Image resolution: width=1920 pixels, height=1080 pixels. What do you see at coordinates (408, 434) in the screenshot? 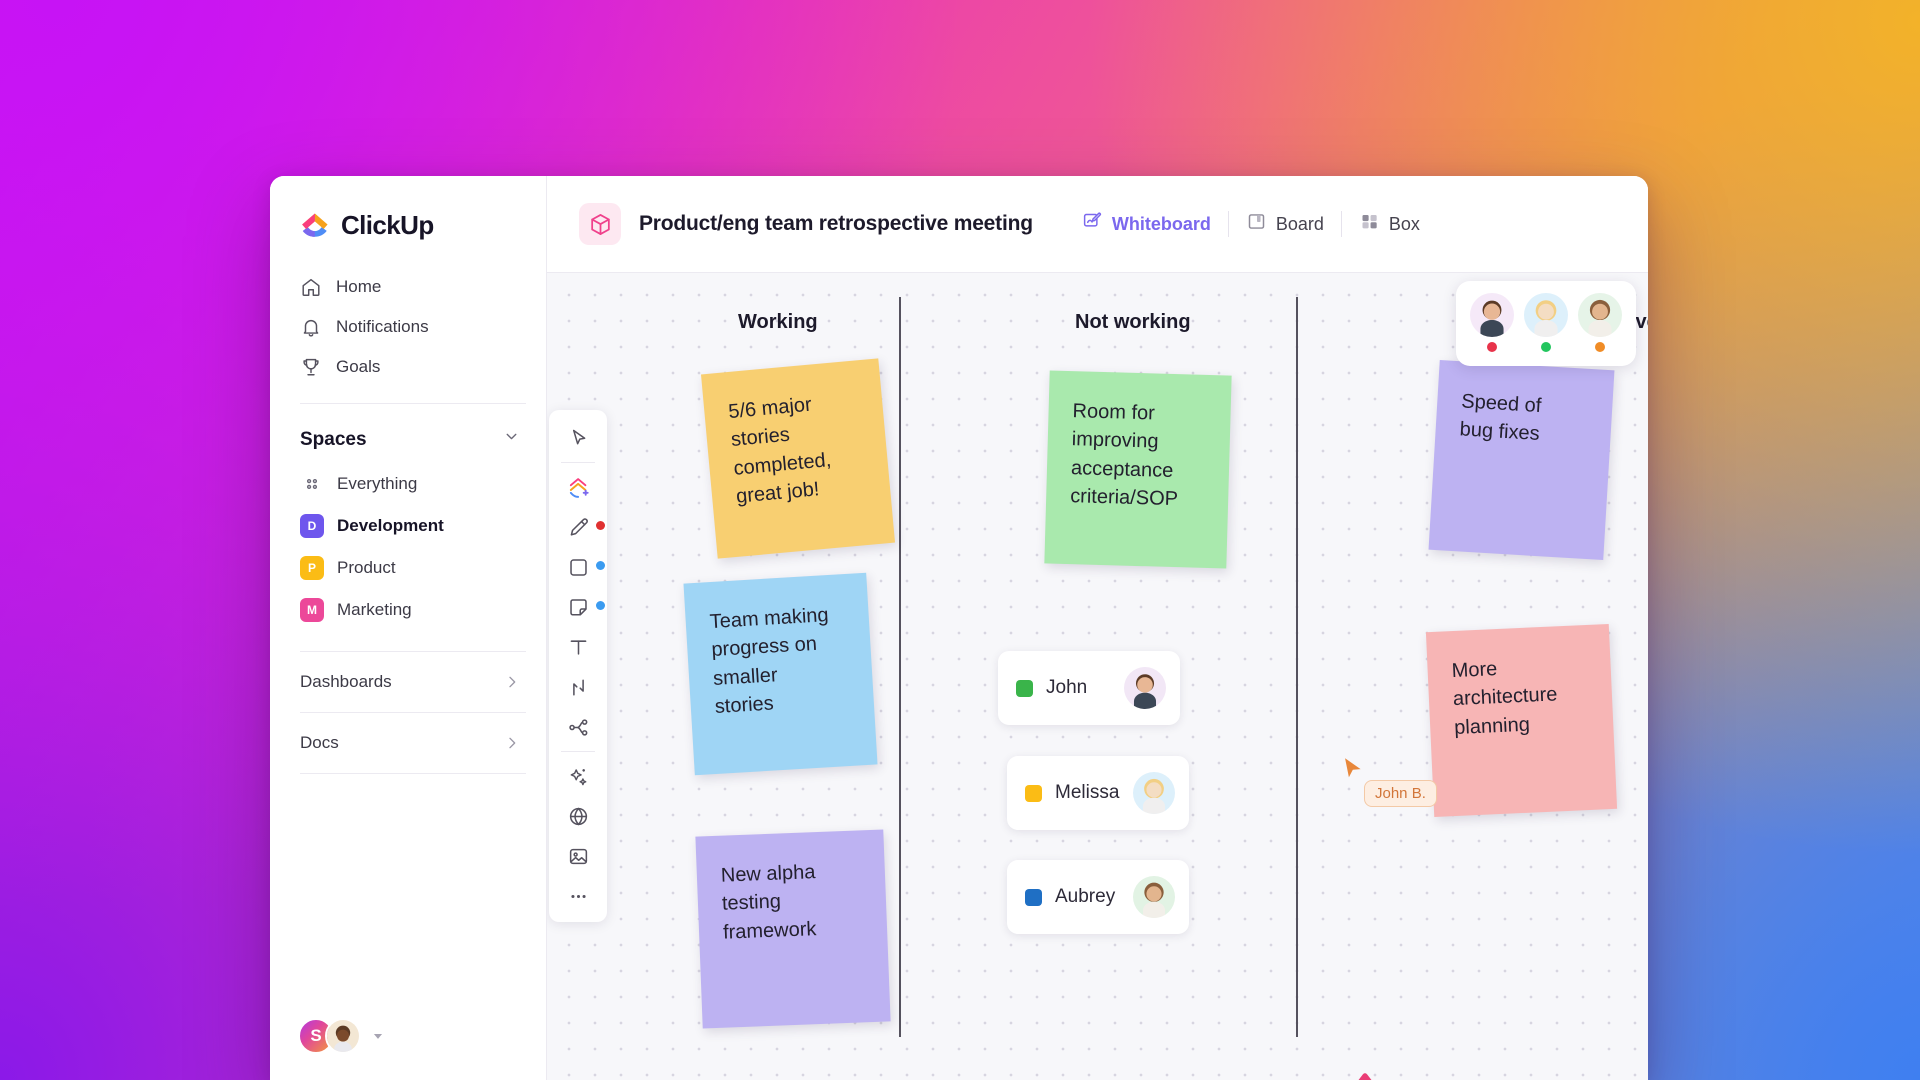
I see `spaces-section-header: Spaces` at bounding box center [408, 434].